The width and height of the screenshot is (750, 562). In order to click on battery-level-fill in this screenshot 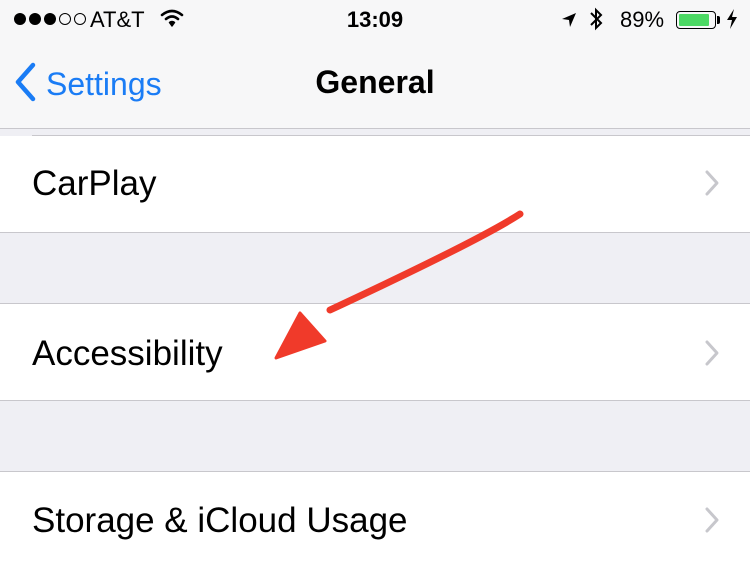, I will do `click(694, 20)`.